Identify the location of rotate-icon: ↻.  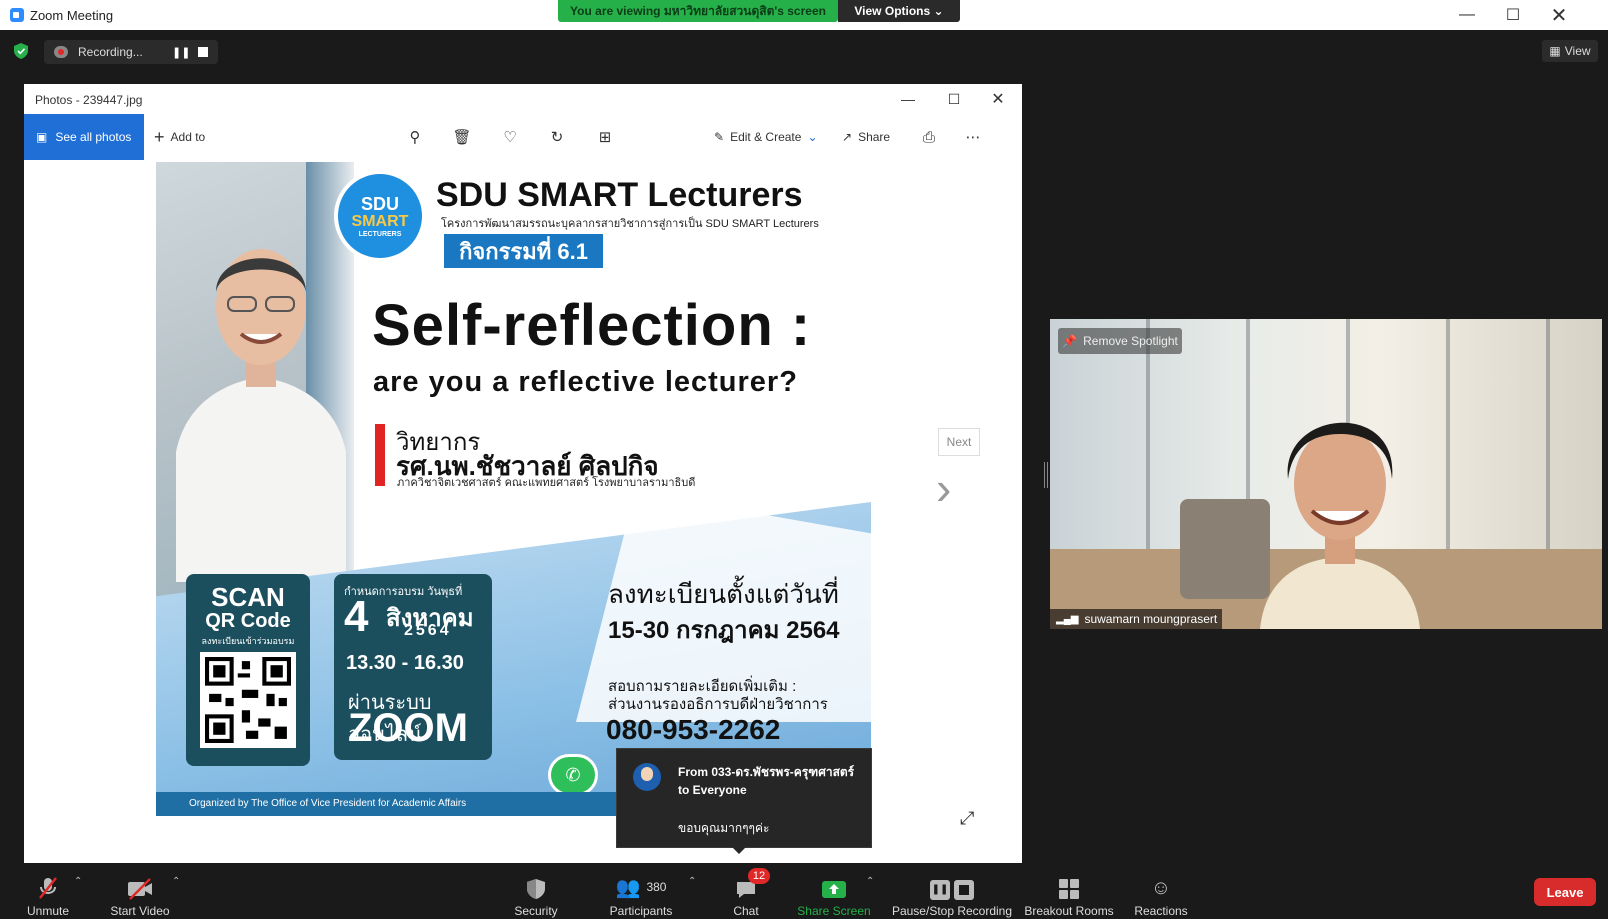
(557, 137).